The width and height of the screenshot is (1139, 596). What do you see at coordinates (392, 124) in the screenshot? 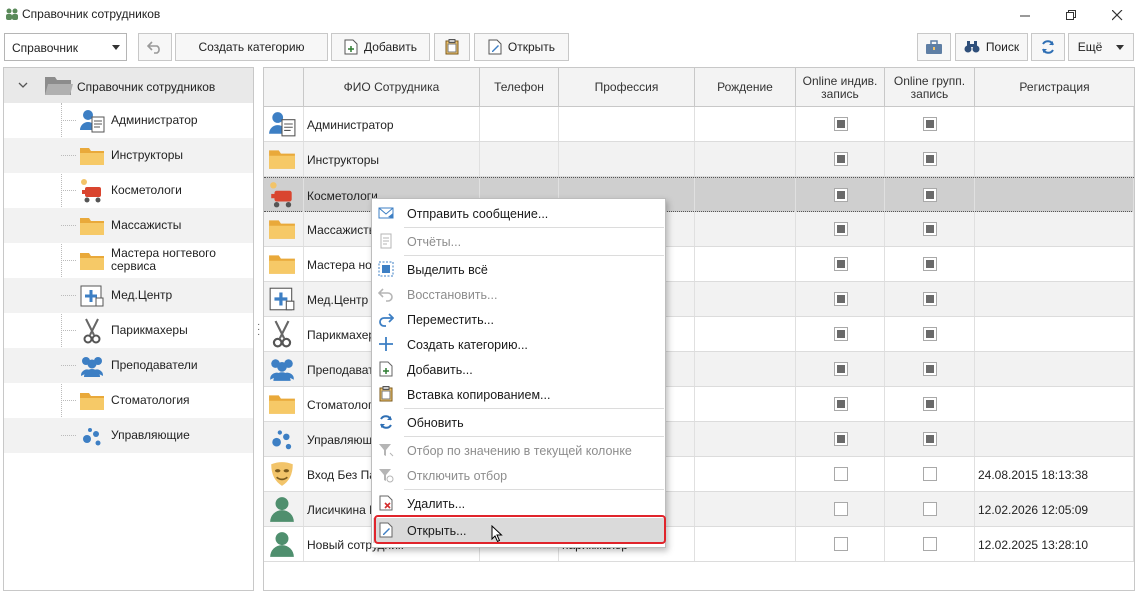
I see `table-cell: Администратор` at bounding box center [392, 124].